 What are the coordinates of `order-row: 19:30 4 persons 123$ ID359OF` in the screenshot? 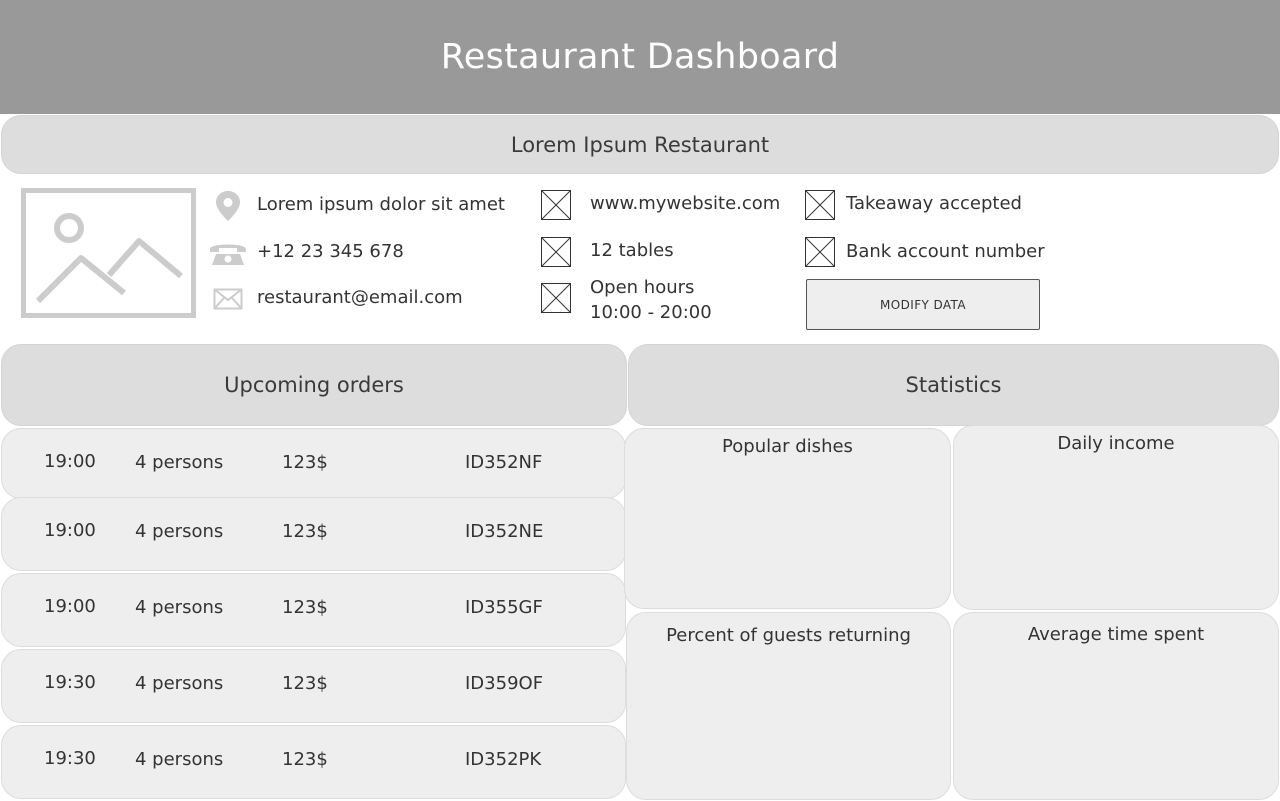 It's located at (313, 686).